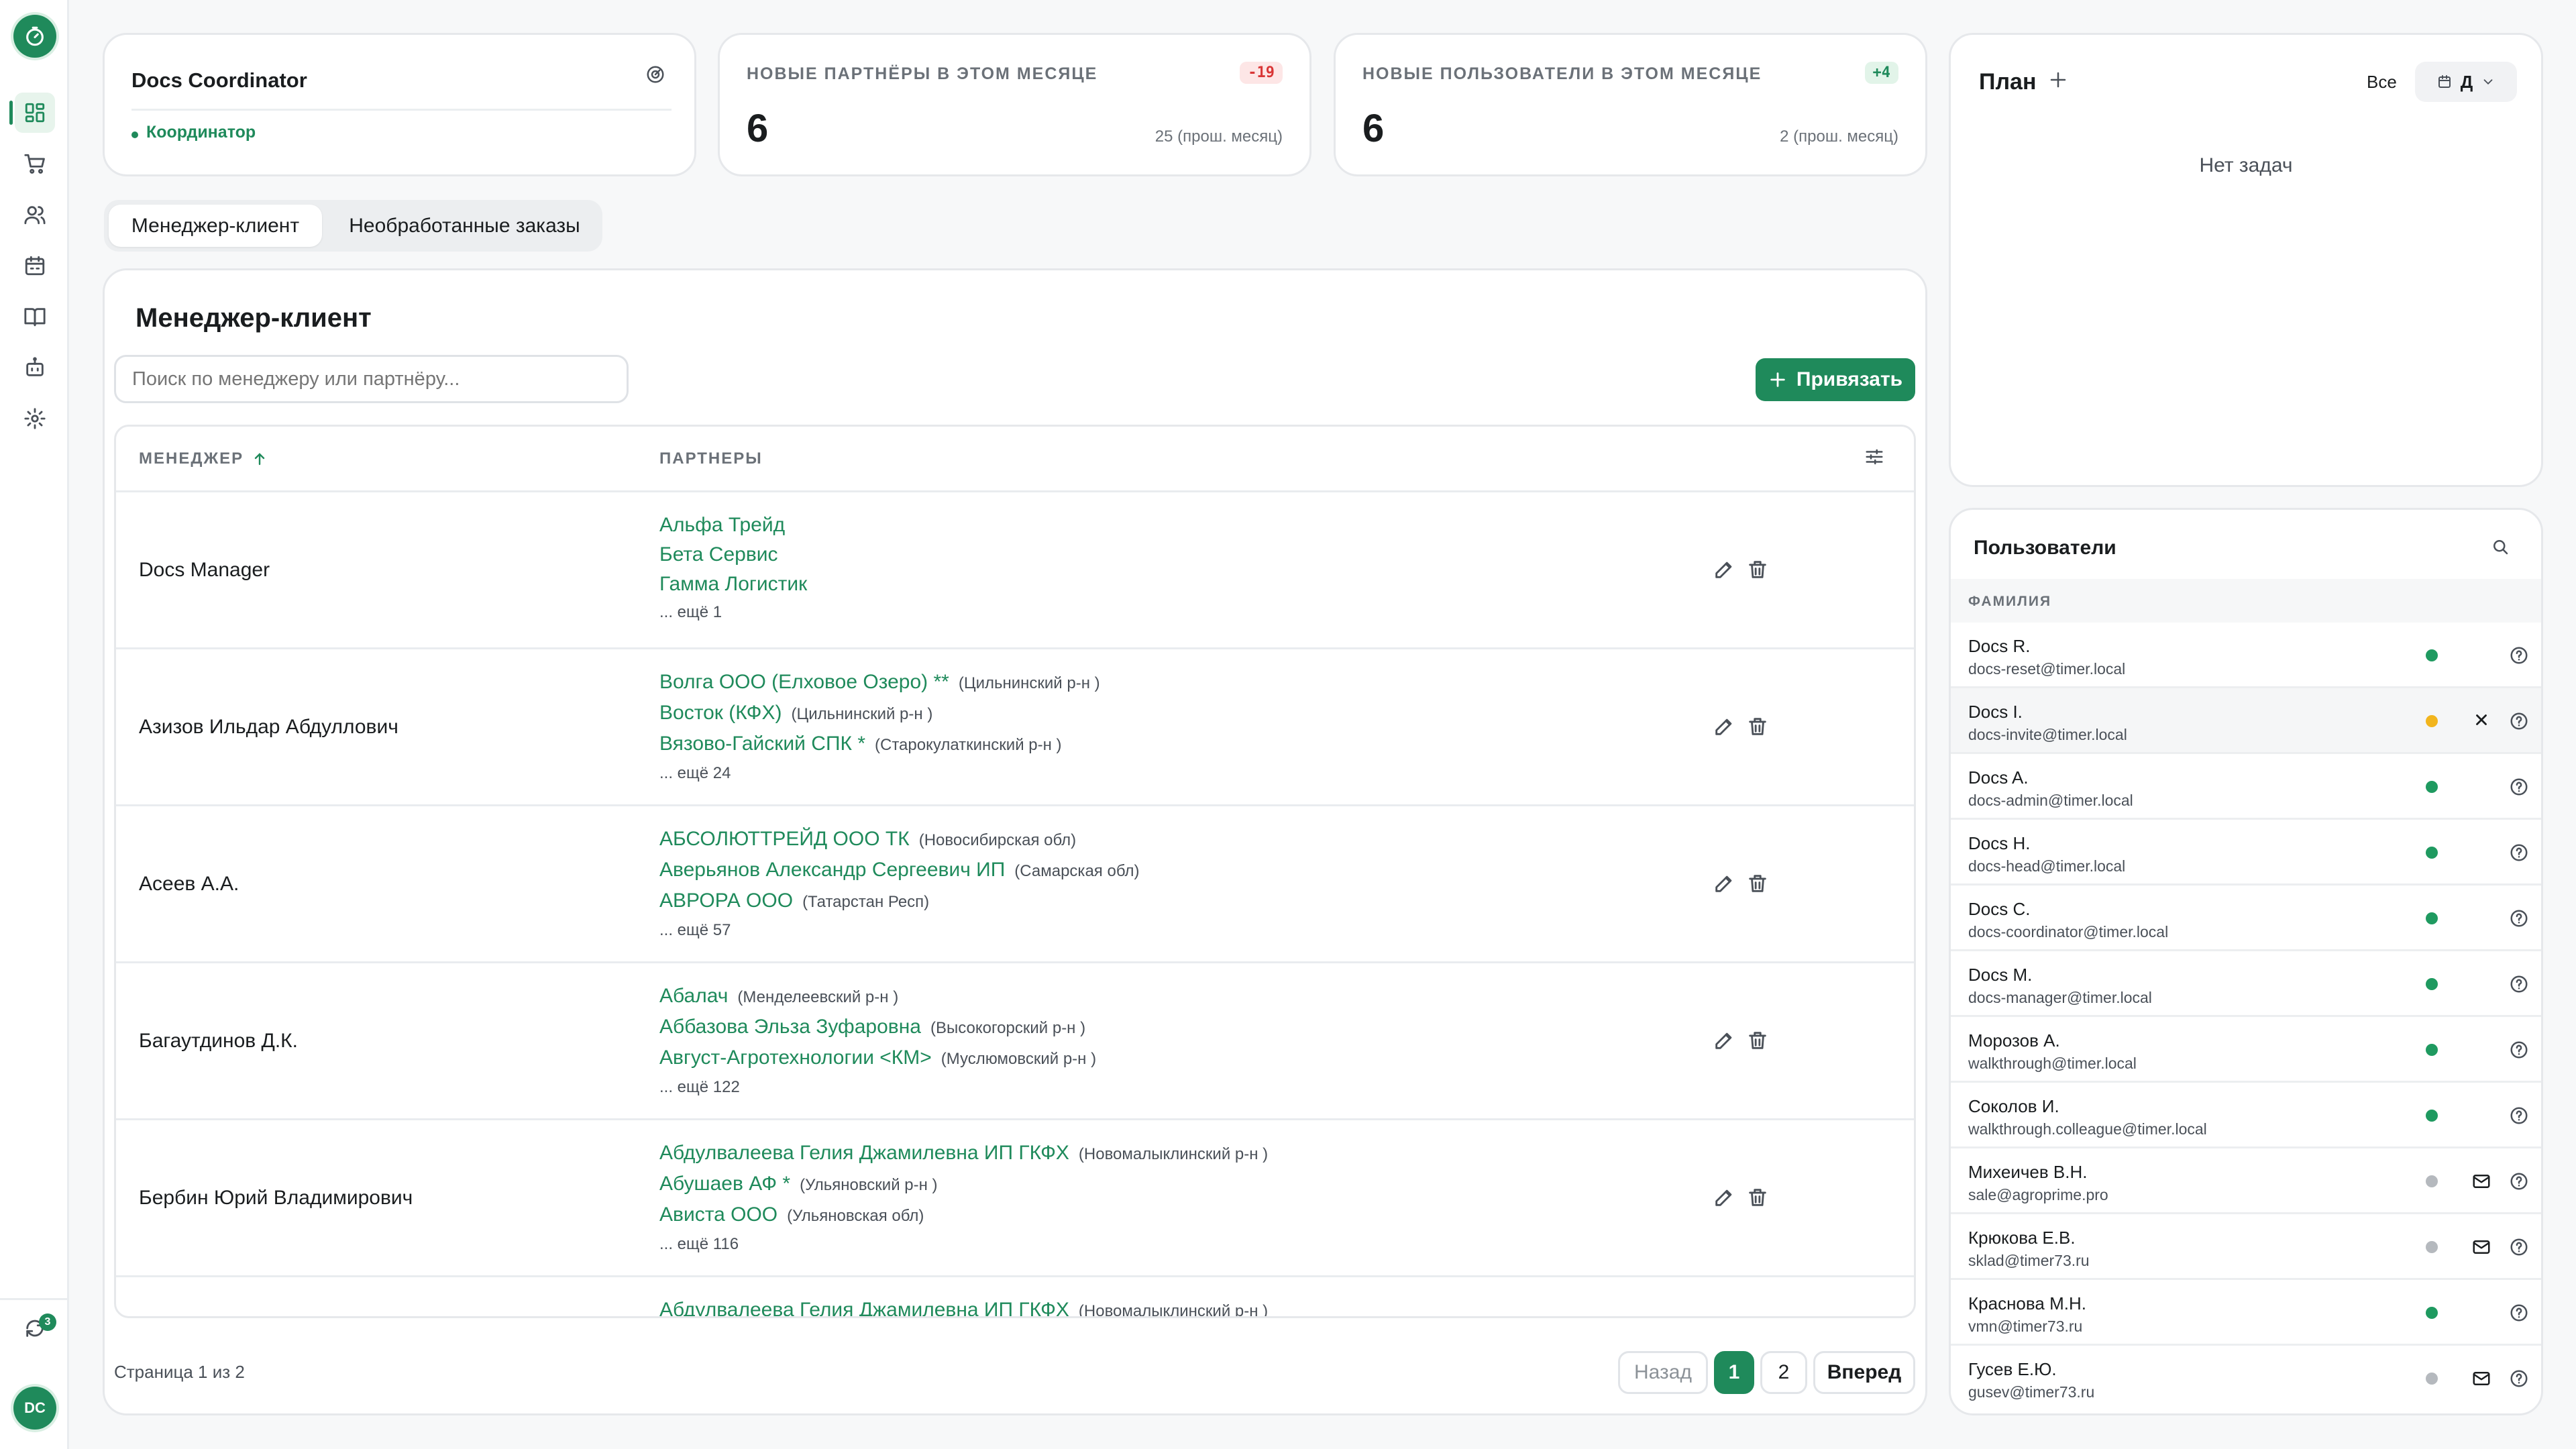 The image size is (2576, 1449). What do you see at coordinates (724, 1184) in the screenshot?
I see `partner-link: Абушаев АФ *` at bounding box center [724, 1184].